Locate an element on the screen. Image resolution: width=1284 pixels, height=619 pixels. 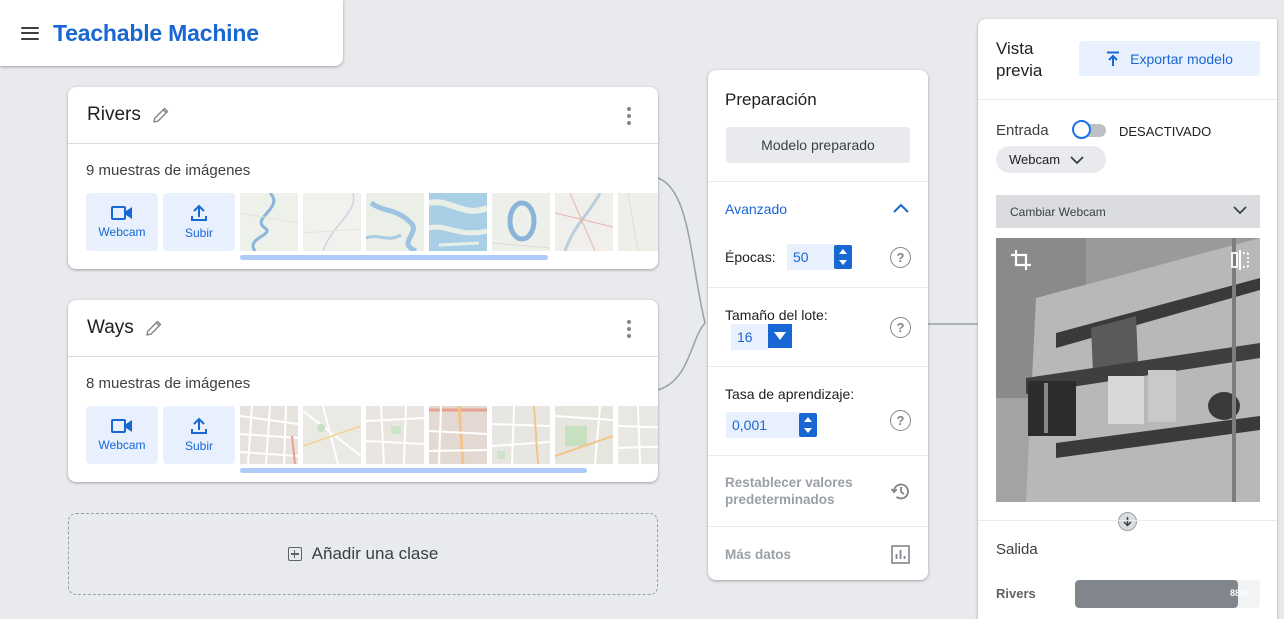
confidence-bar-fill is located at coordinates (1156, 594).